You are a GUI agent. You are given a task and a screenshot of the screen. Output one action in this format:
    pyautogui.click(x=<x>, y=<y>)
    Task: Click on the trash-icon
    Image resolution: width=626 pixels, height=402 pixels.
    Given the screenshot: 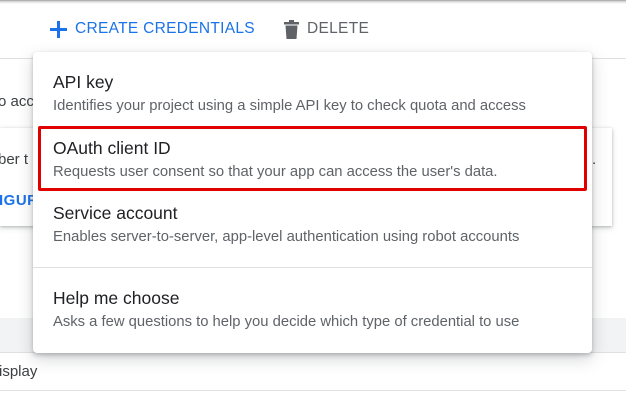 What is the action you would take?
    pyautogui.click(x=291, y=29)
    